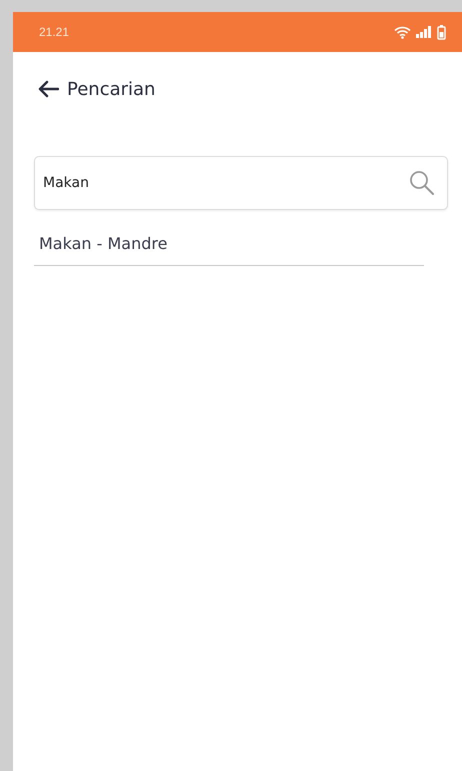 Image resolution: width=462 pixels, height=771 pixels. I want to click on wifi-icon, so click(402, 32).